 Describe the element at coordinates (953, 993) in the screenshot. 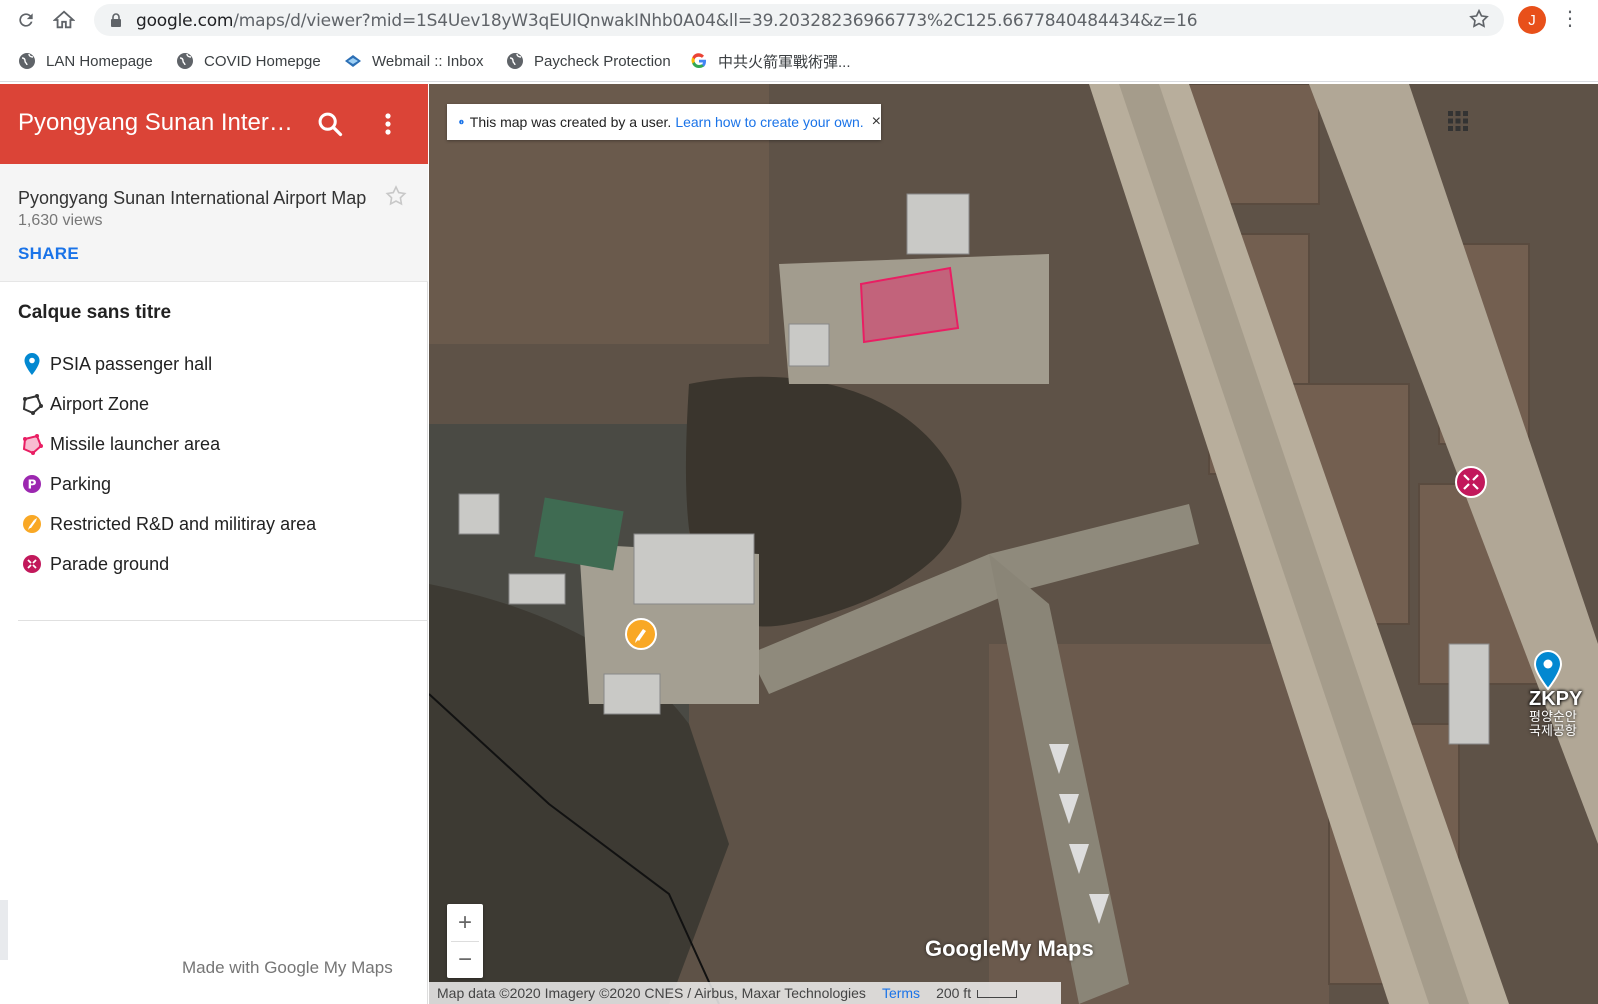

I see `scale-label: 200 ft` at that location.